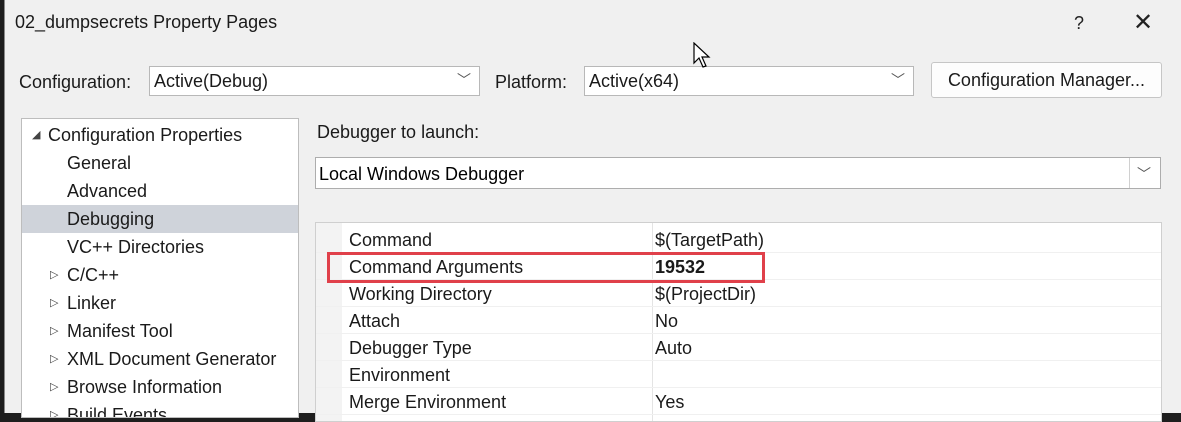 The height and width of the screenshot is (422, 1181). I want to click on tree-item-xml-document-generator: ▷ XML Document Generator, so click(160, 359).